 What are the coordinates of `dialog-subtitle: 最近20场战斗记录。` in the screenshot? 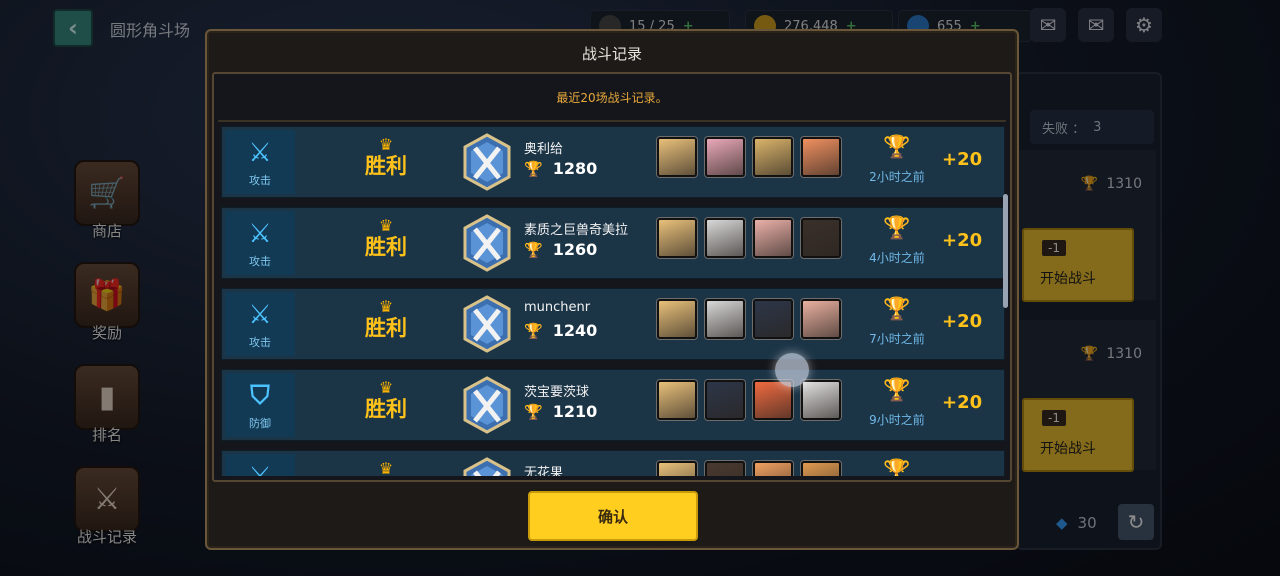 It's located at (612, 98).